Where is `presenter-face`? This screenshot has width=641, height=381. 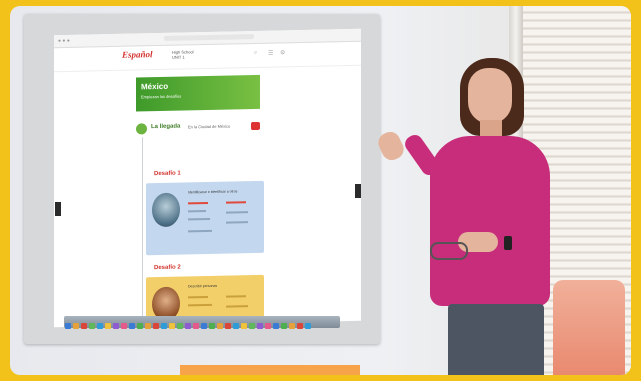 presenter-face is located at coordinates (490, 96).